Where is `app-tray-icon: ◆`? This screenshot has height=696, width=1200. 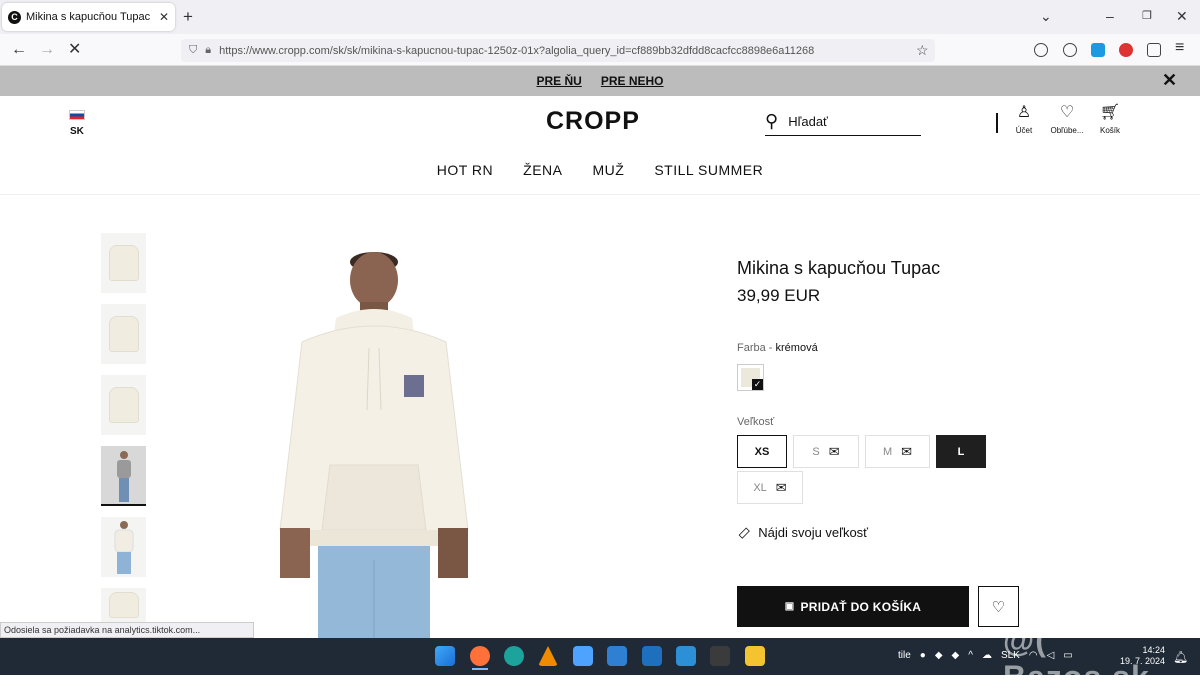 app-tray-icon: ◆ is located at coordinates (956, 655).